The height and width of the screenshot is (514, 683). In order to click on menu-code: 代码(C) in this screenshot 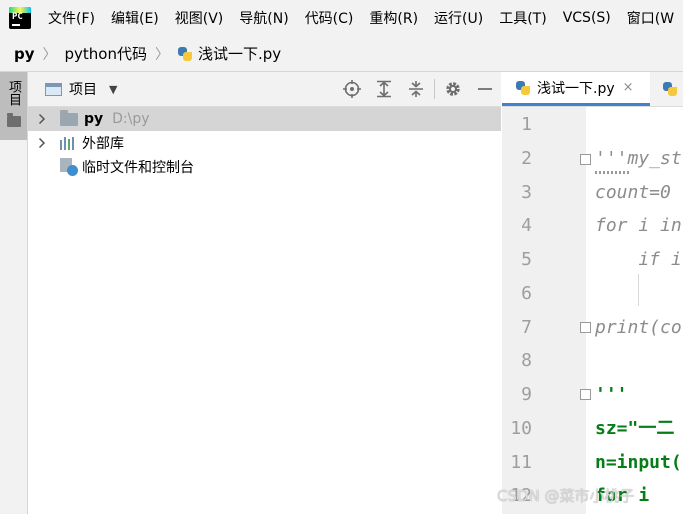, I will do `click(329, 18)`.